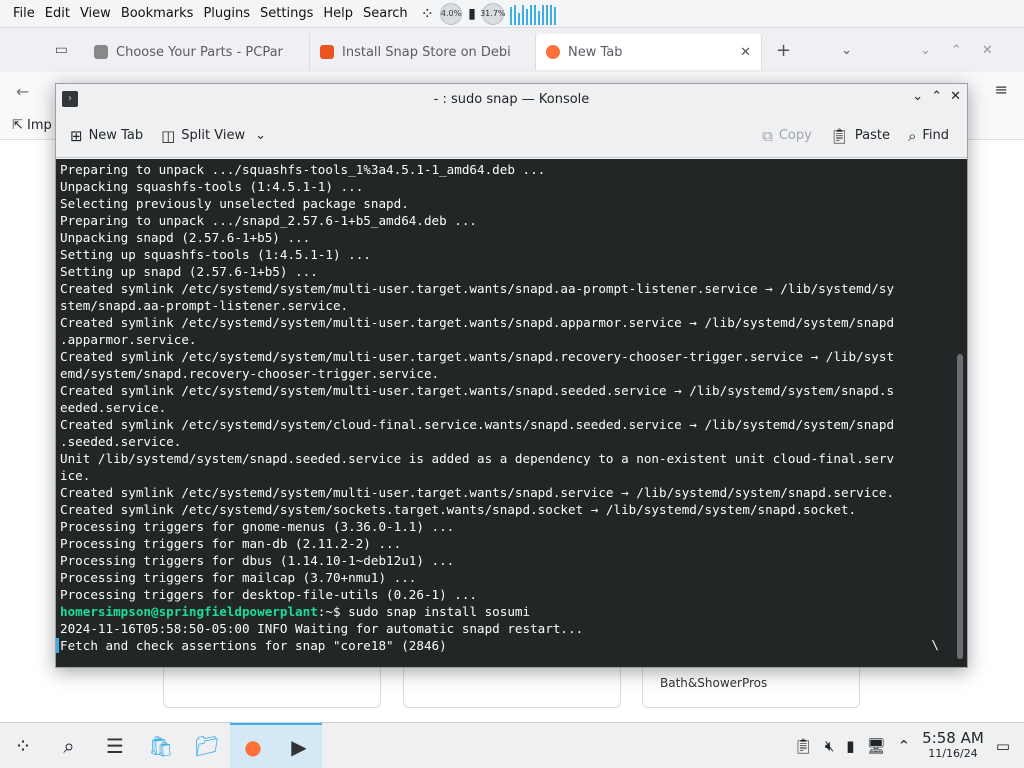  What do you see at coordinates (872, 135) in the screenshot?
I see `paste-label: Paste` at bounding box center [872, 135].